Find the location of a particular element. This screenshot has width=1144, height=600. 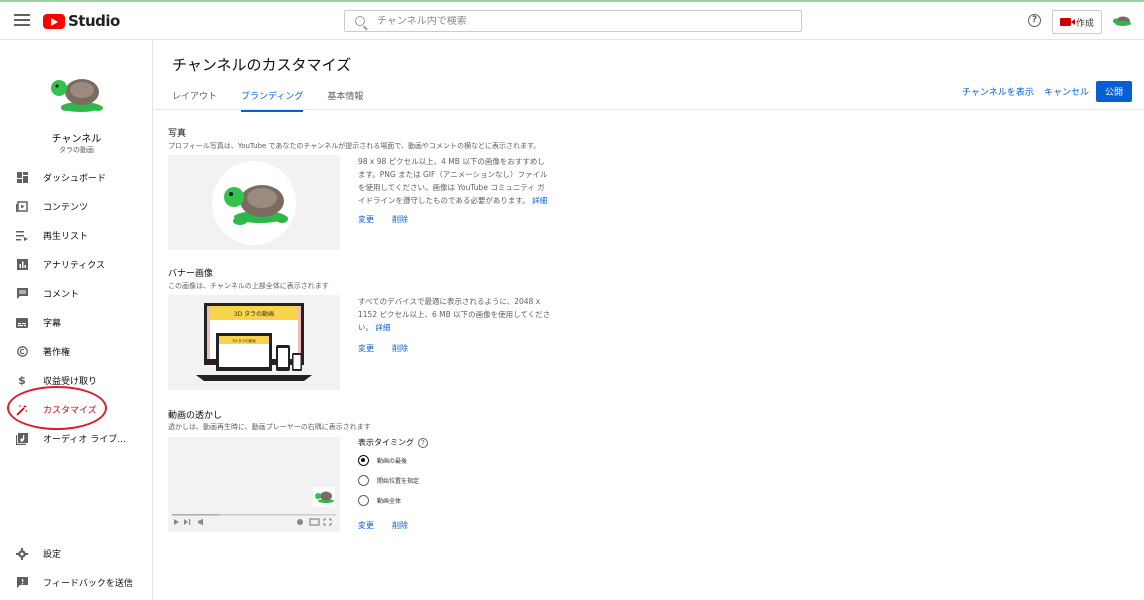

logo-text: Studio is located at coordinates (94, 21).